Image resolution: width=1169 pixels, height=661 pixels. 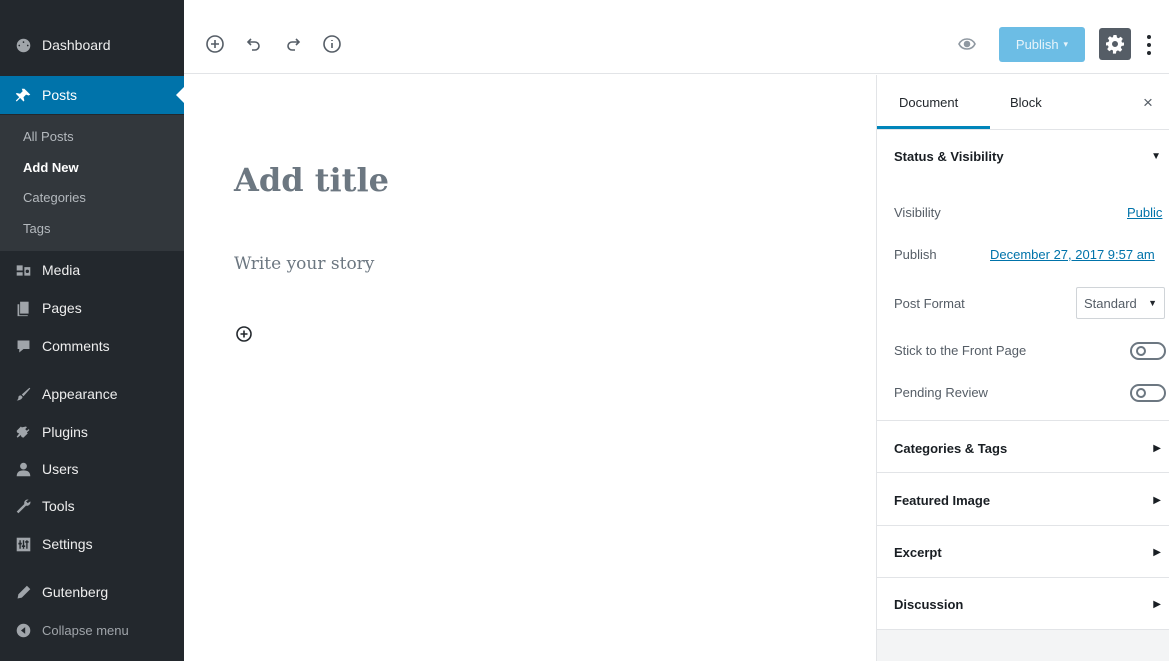 I want to click on section-title: Featured Image, so click(x=942, y=500).